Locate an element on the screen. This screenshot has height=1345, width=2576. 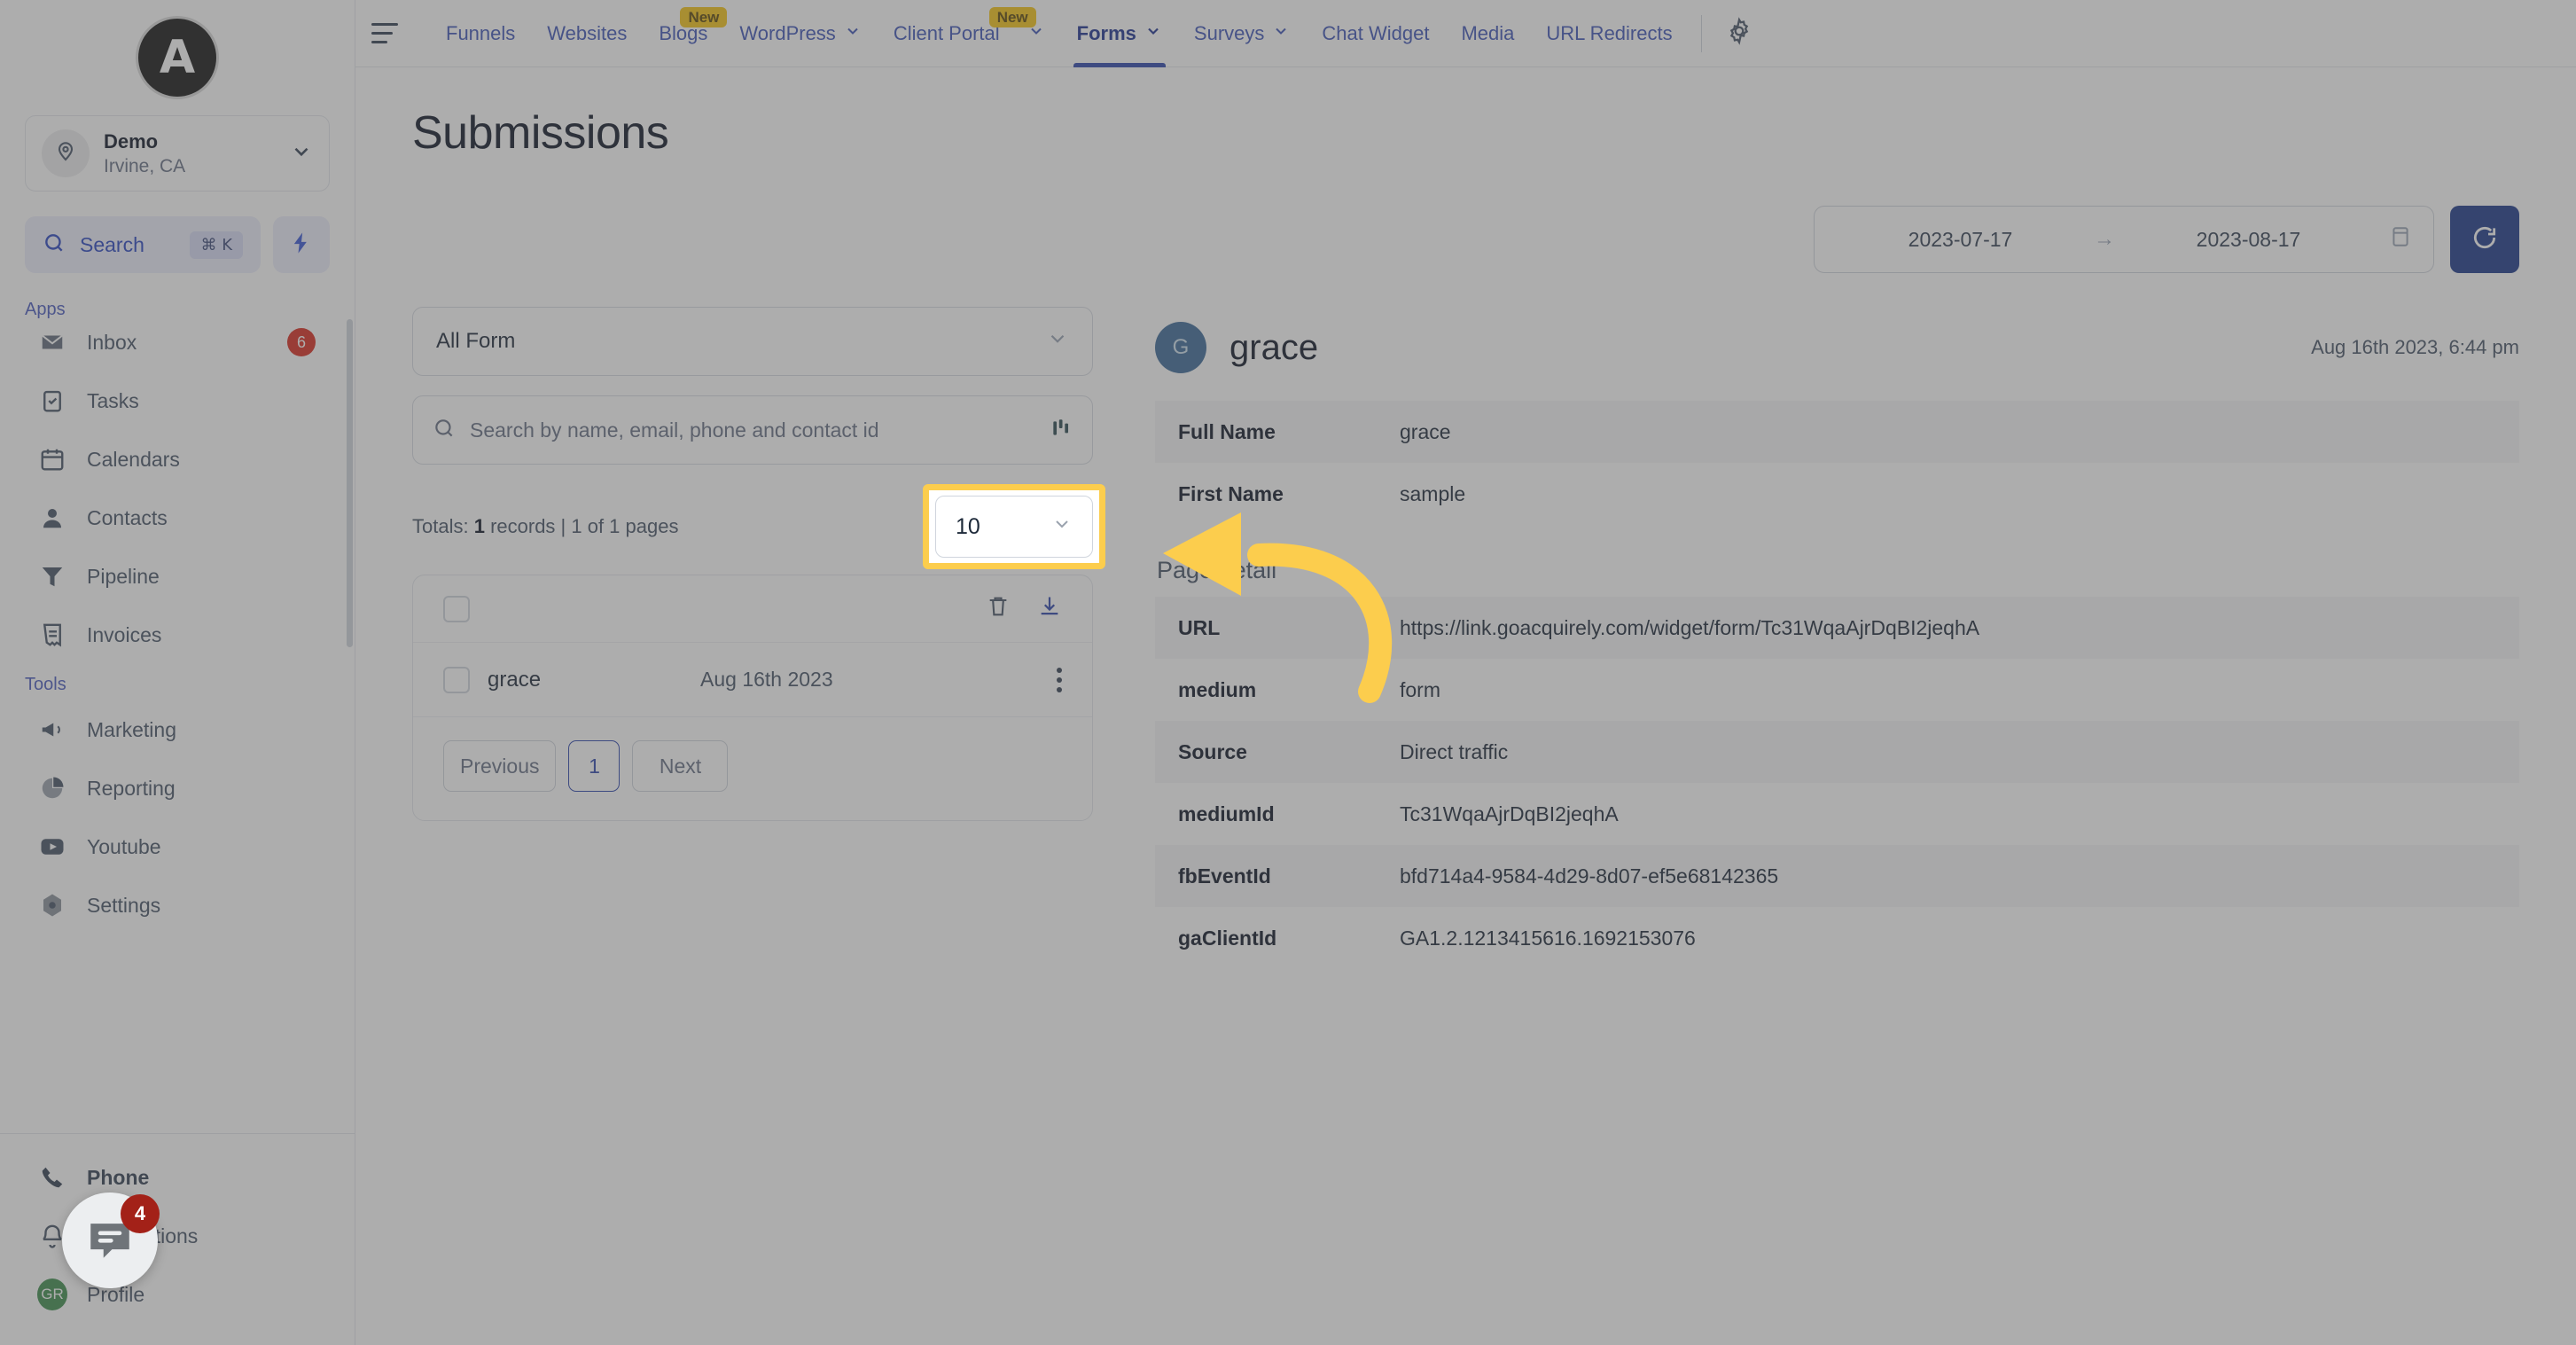
tab-label: Client Portal is located at coordinates (946, 32).